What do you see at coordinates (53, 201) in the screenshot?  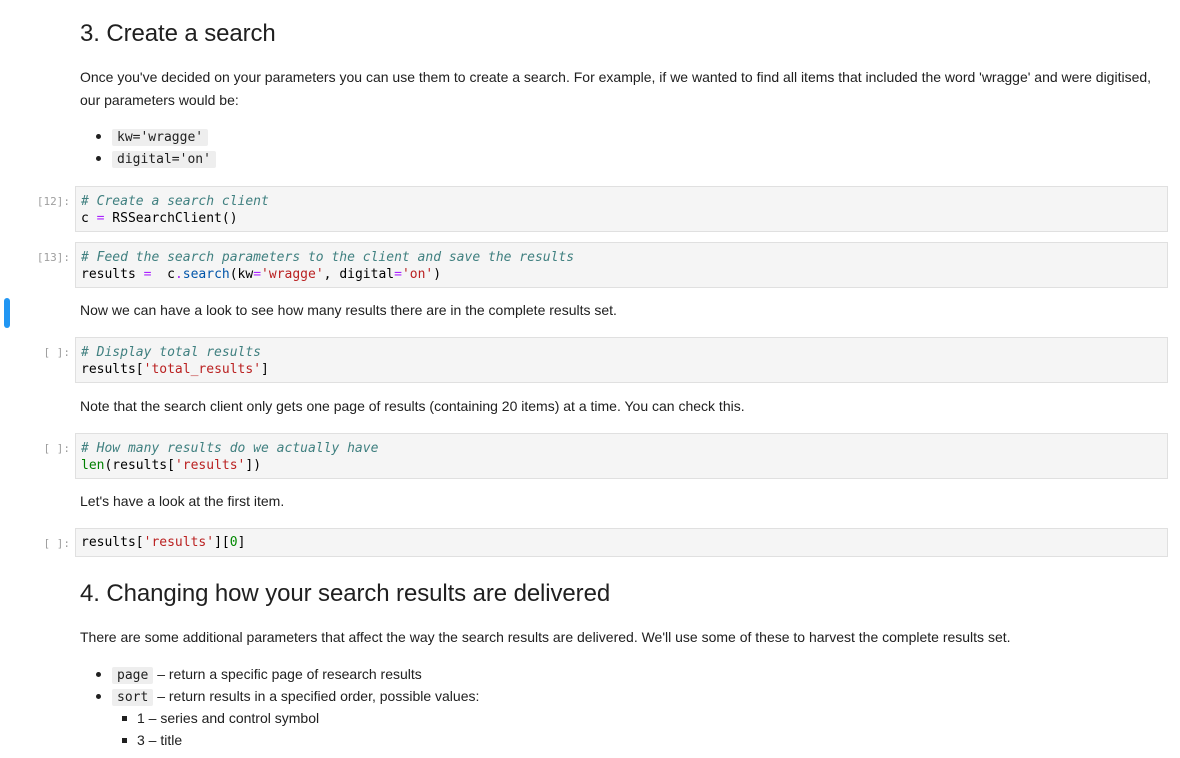 I see `cell-prompt: [12]:` at bounding box center [53, 201].